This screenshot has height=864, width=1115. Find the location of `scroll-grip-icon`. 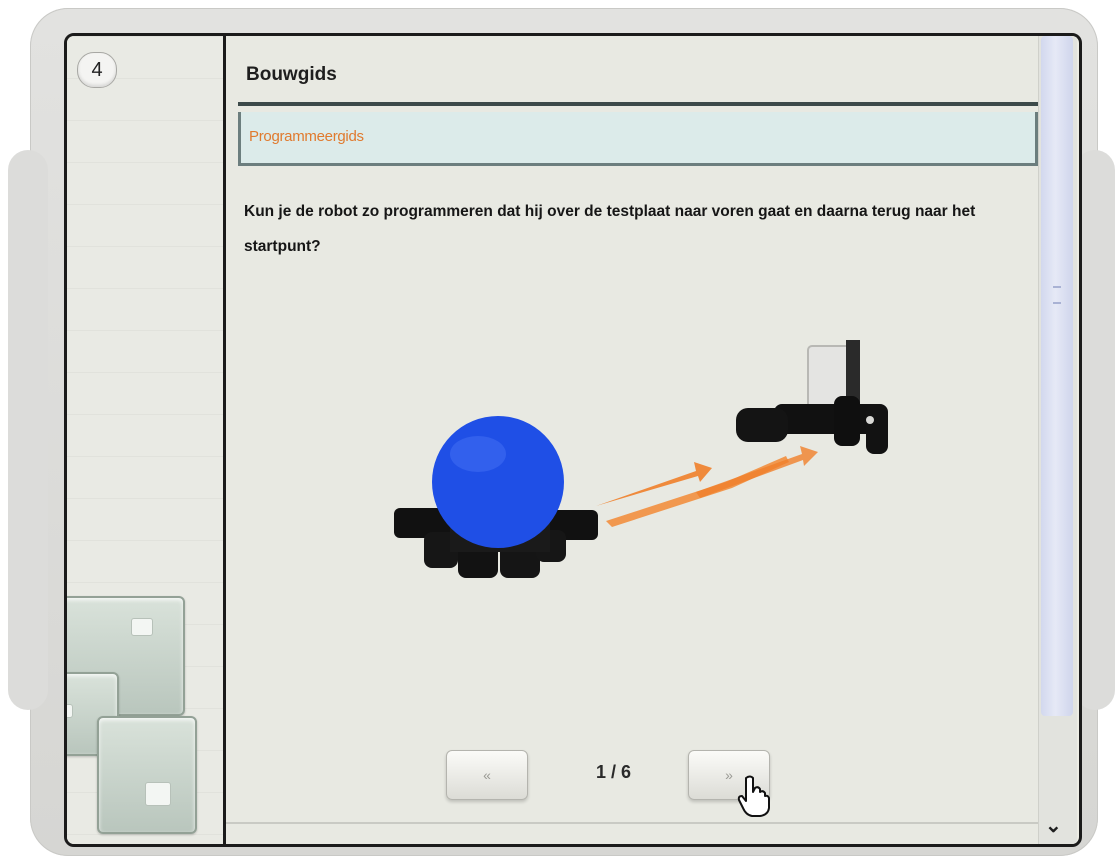

scroll-grip-icon is located at coordinates (1057, 295).